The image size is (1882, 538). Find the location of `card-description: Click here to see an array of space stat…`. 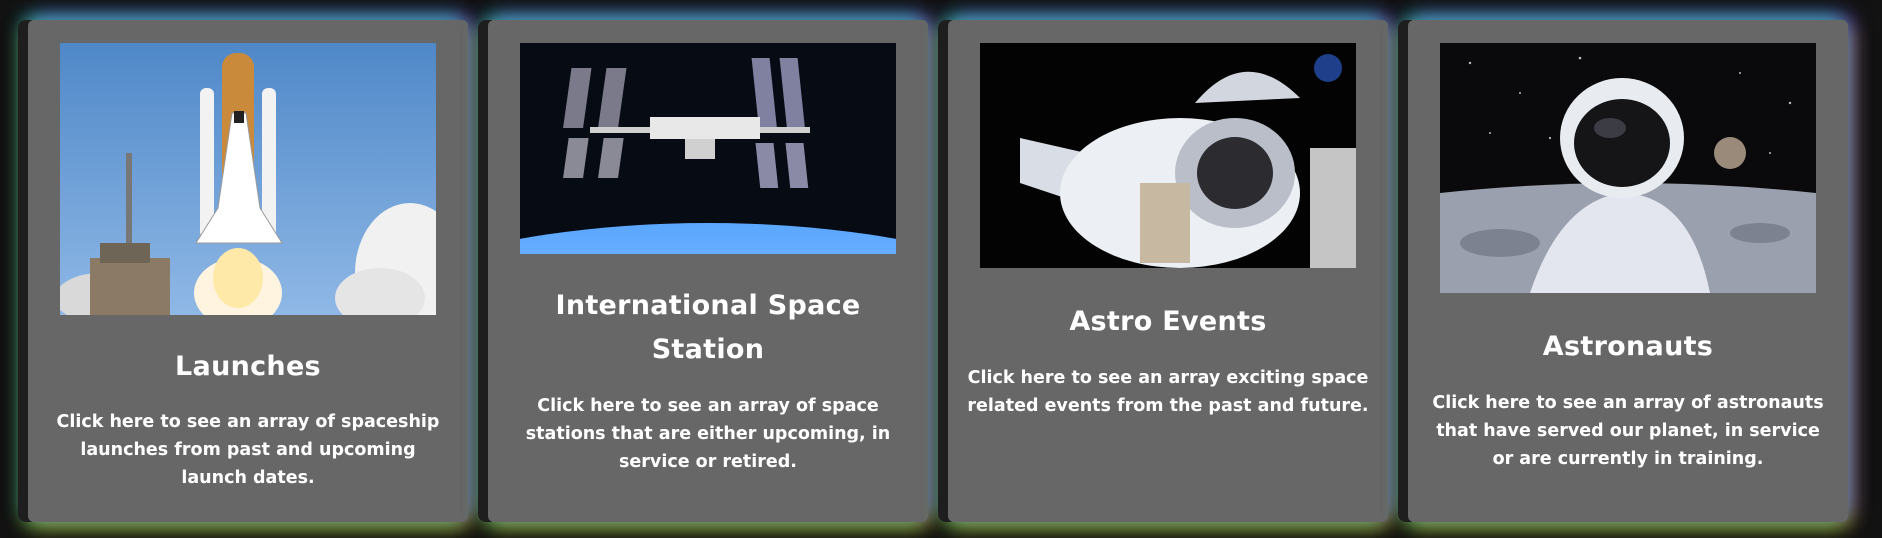

card-description: Click here to see an array of space stat… is located at coordinates (708, 434).